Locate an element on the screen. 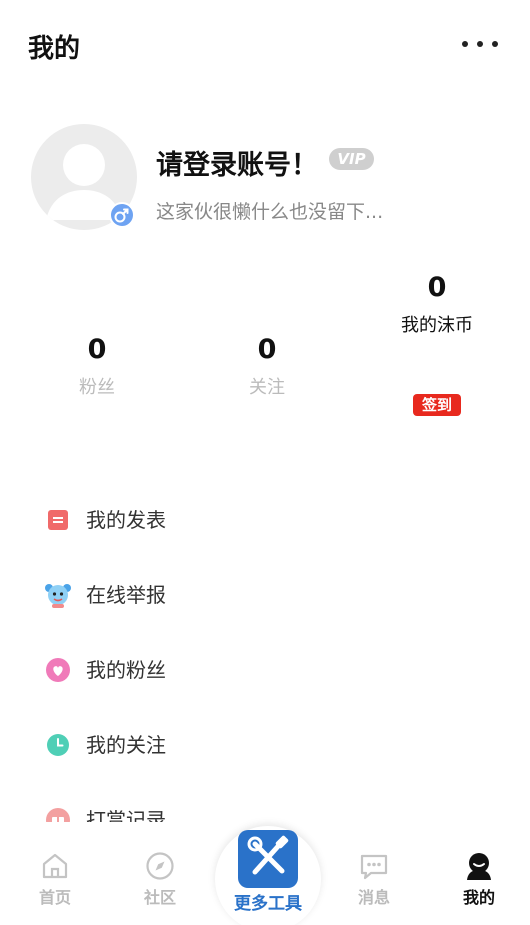 Image resolution: width=530 pixels, height=925 pixels. more-dots-icon is located at coordinates (480, 44).